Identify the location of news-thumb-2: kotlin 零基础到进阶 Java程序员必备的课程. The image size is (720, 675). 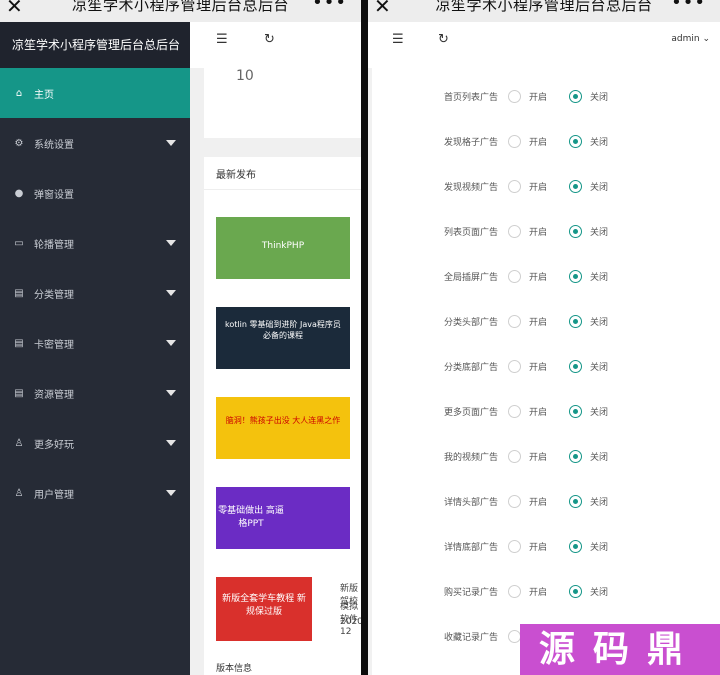
(283, 338).